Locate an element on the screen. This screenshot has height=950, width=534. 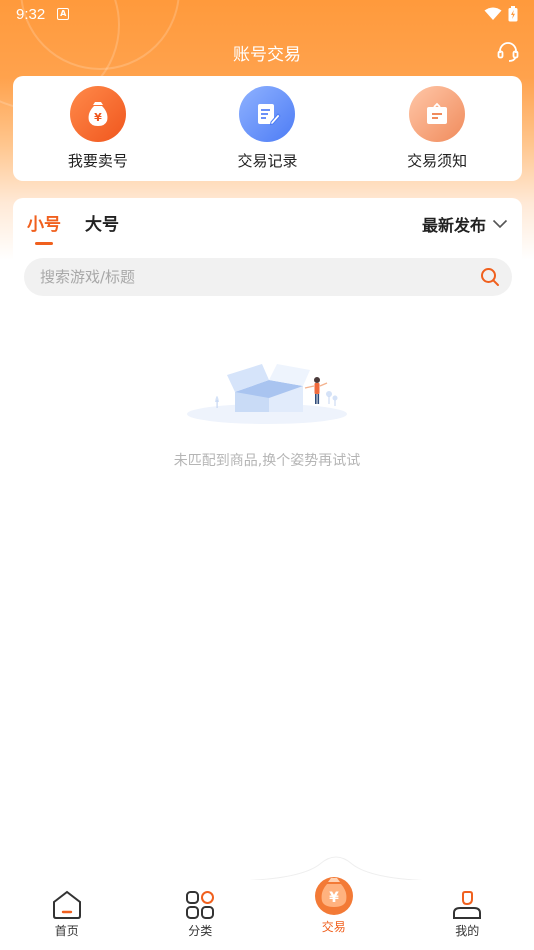
title-bar: 账号交易 is located at coordinates (267, 52).